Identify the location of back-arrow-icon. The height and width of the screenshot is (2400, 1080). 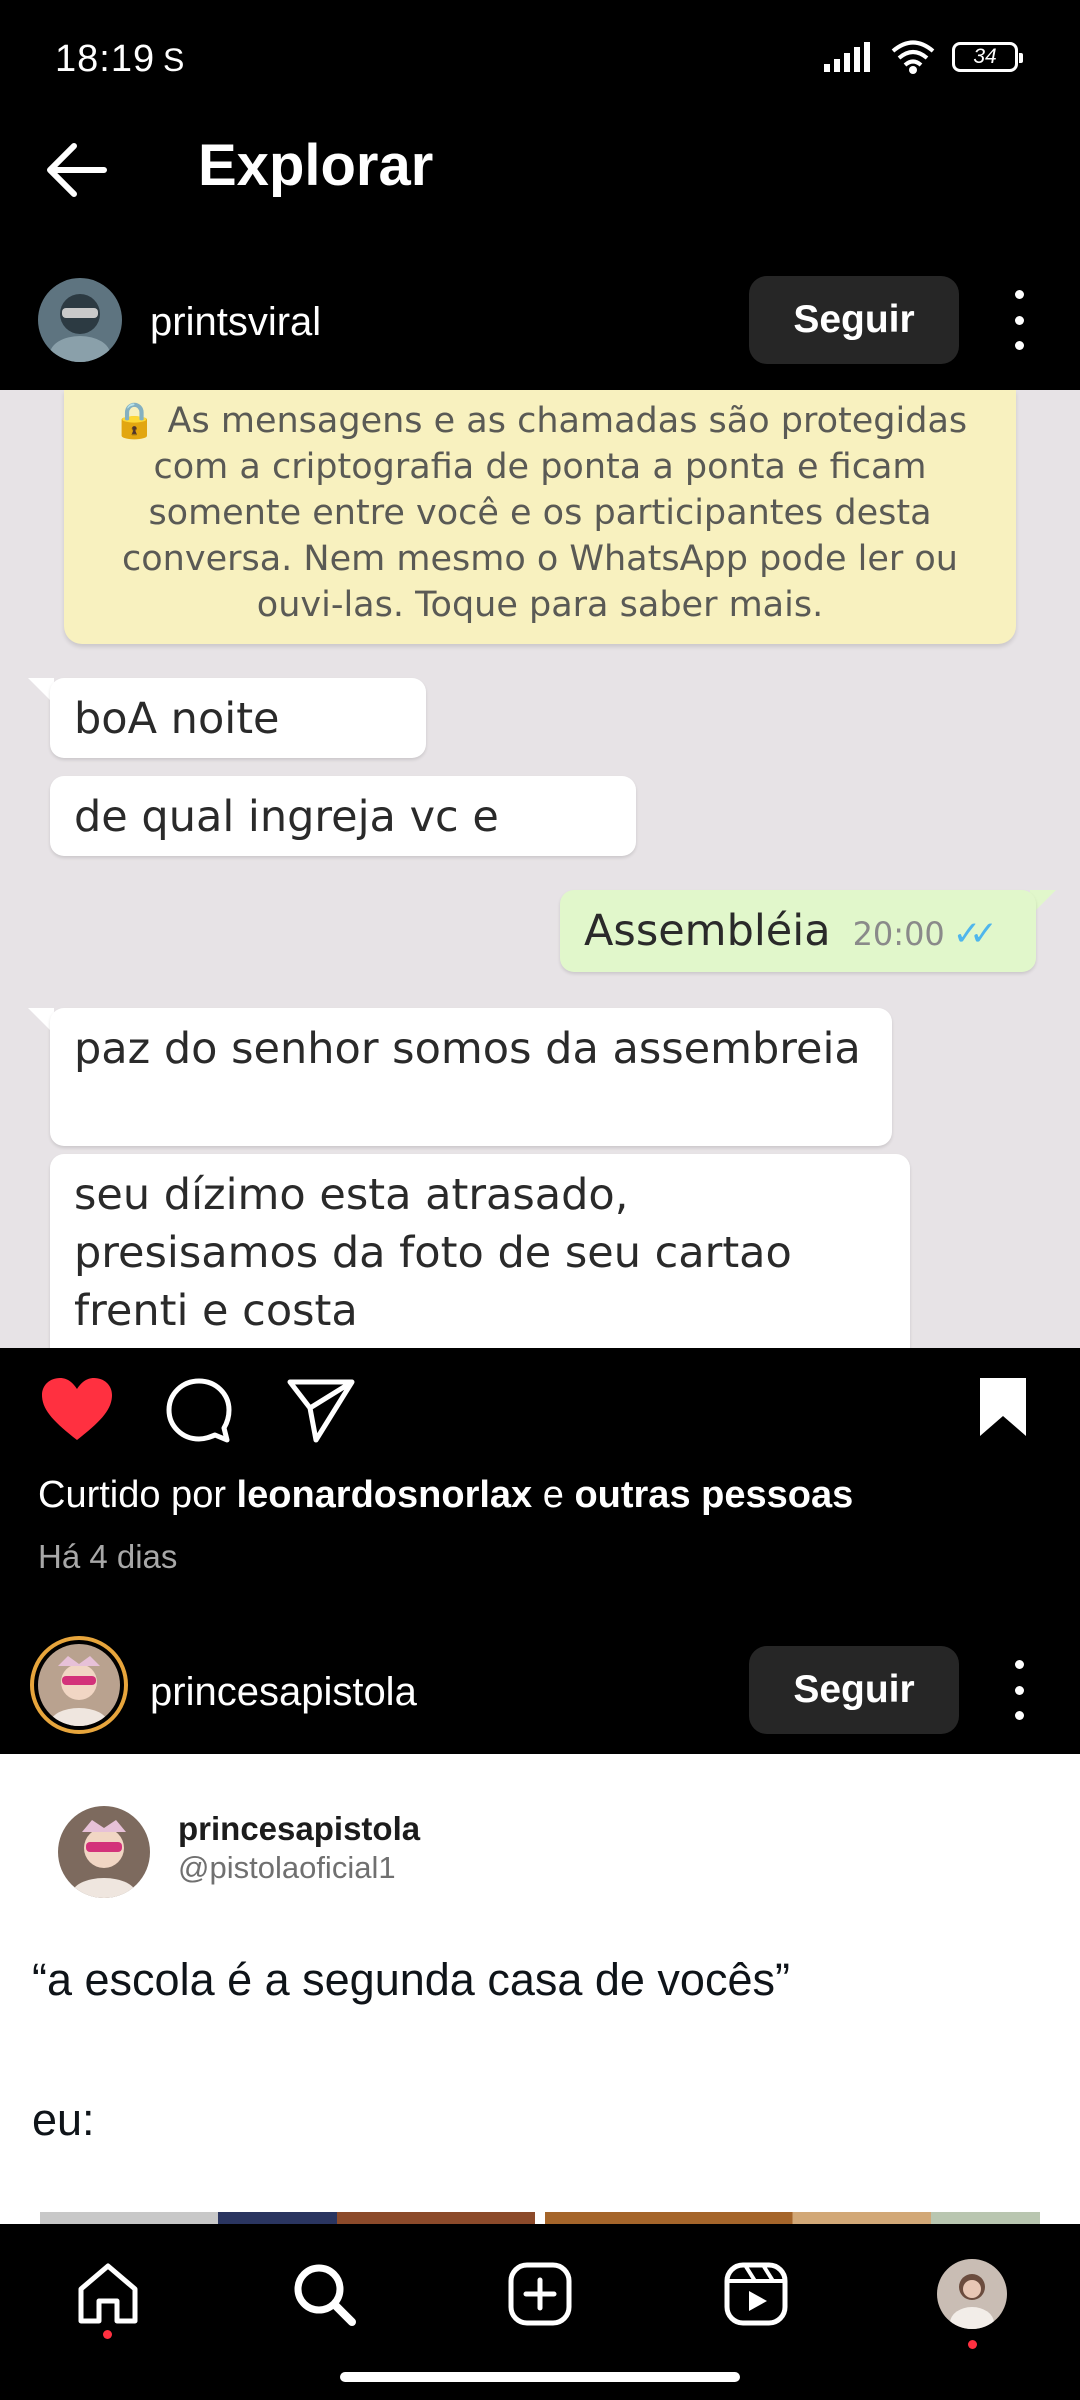
(77, 170).